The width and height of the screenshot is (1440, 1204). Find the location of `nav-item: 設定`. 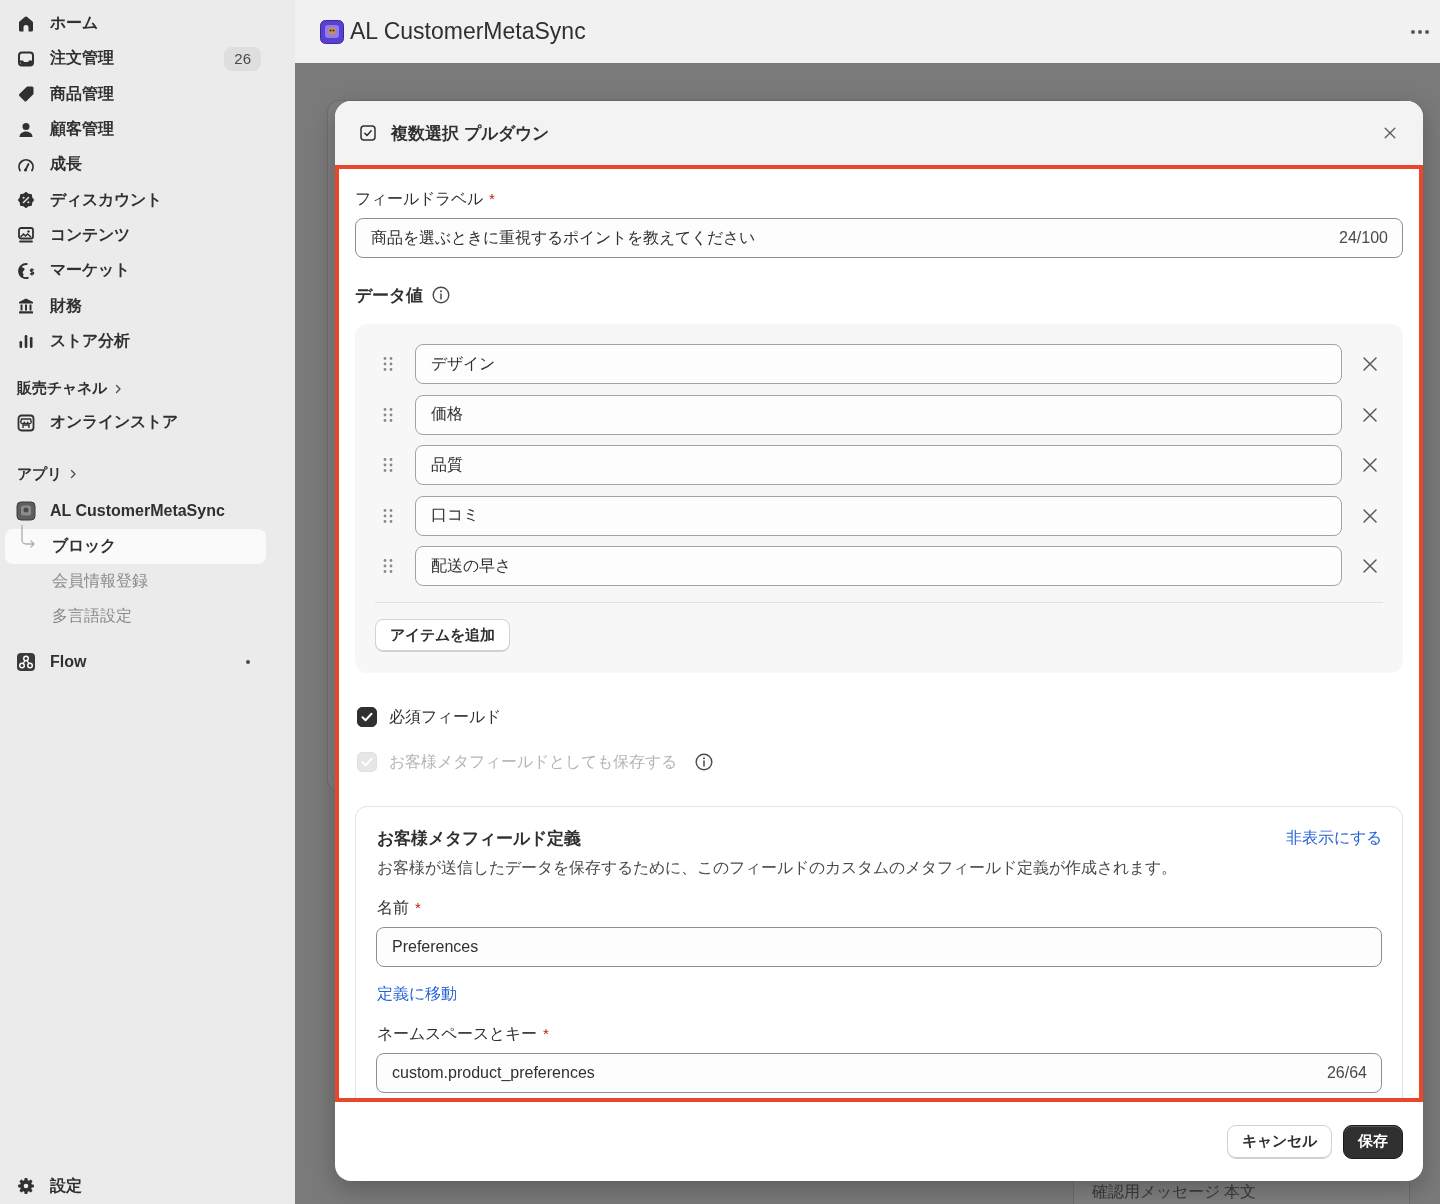

nav-item: 設定 is located at coordinates (135, 1186).